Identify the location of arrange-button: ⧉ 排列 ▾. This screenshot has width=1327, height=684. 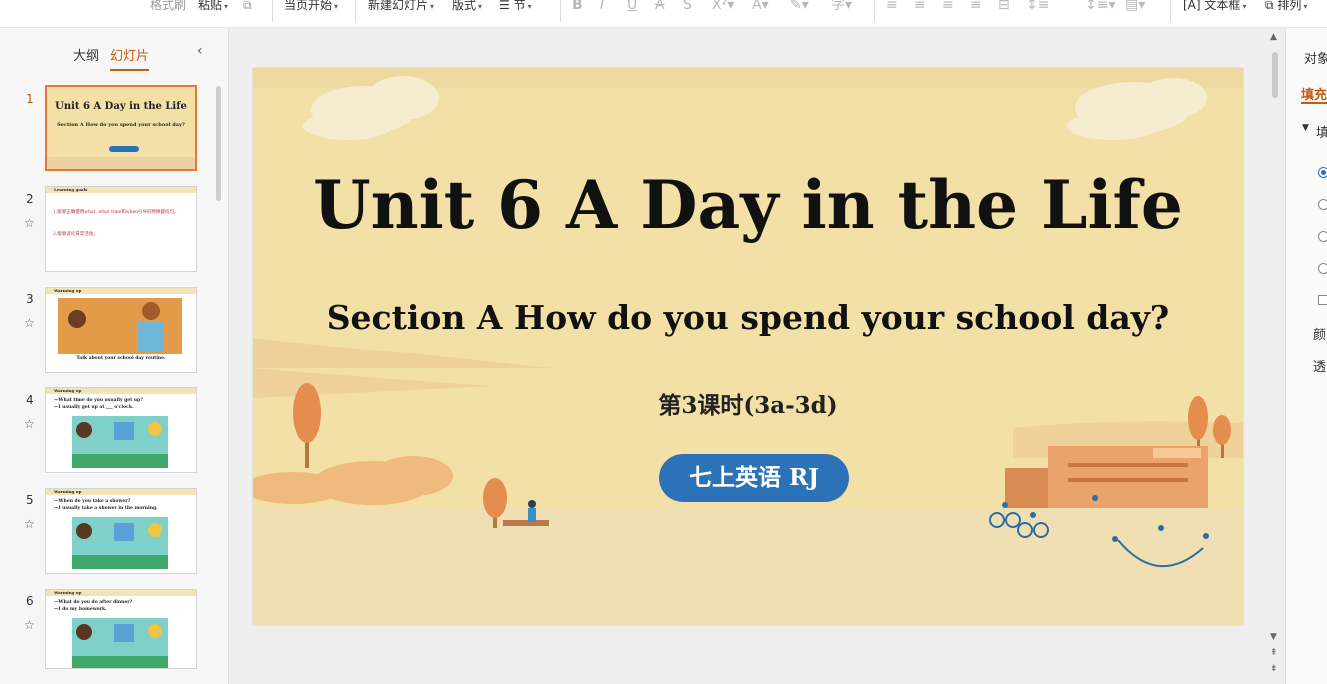
(1286, 9).